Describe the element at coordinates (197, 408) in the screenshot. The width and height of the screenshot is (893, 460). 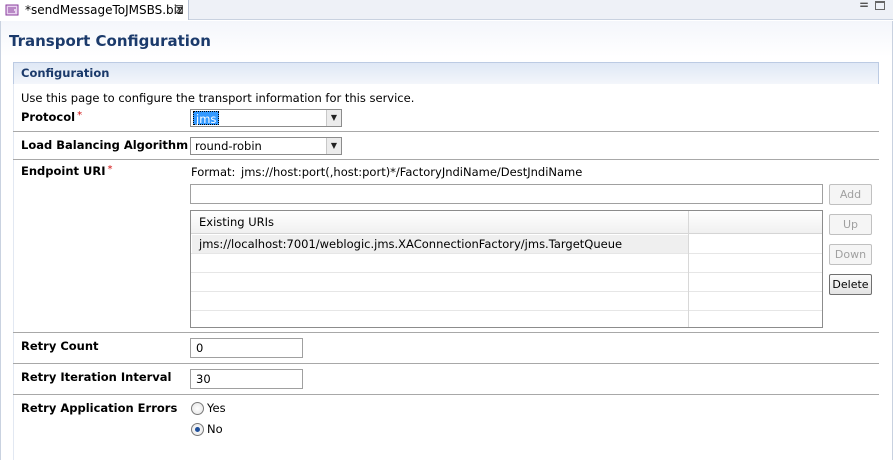
I see `retry-app-errors-yes-radio` at that location.